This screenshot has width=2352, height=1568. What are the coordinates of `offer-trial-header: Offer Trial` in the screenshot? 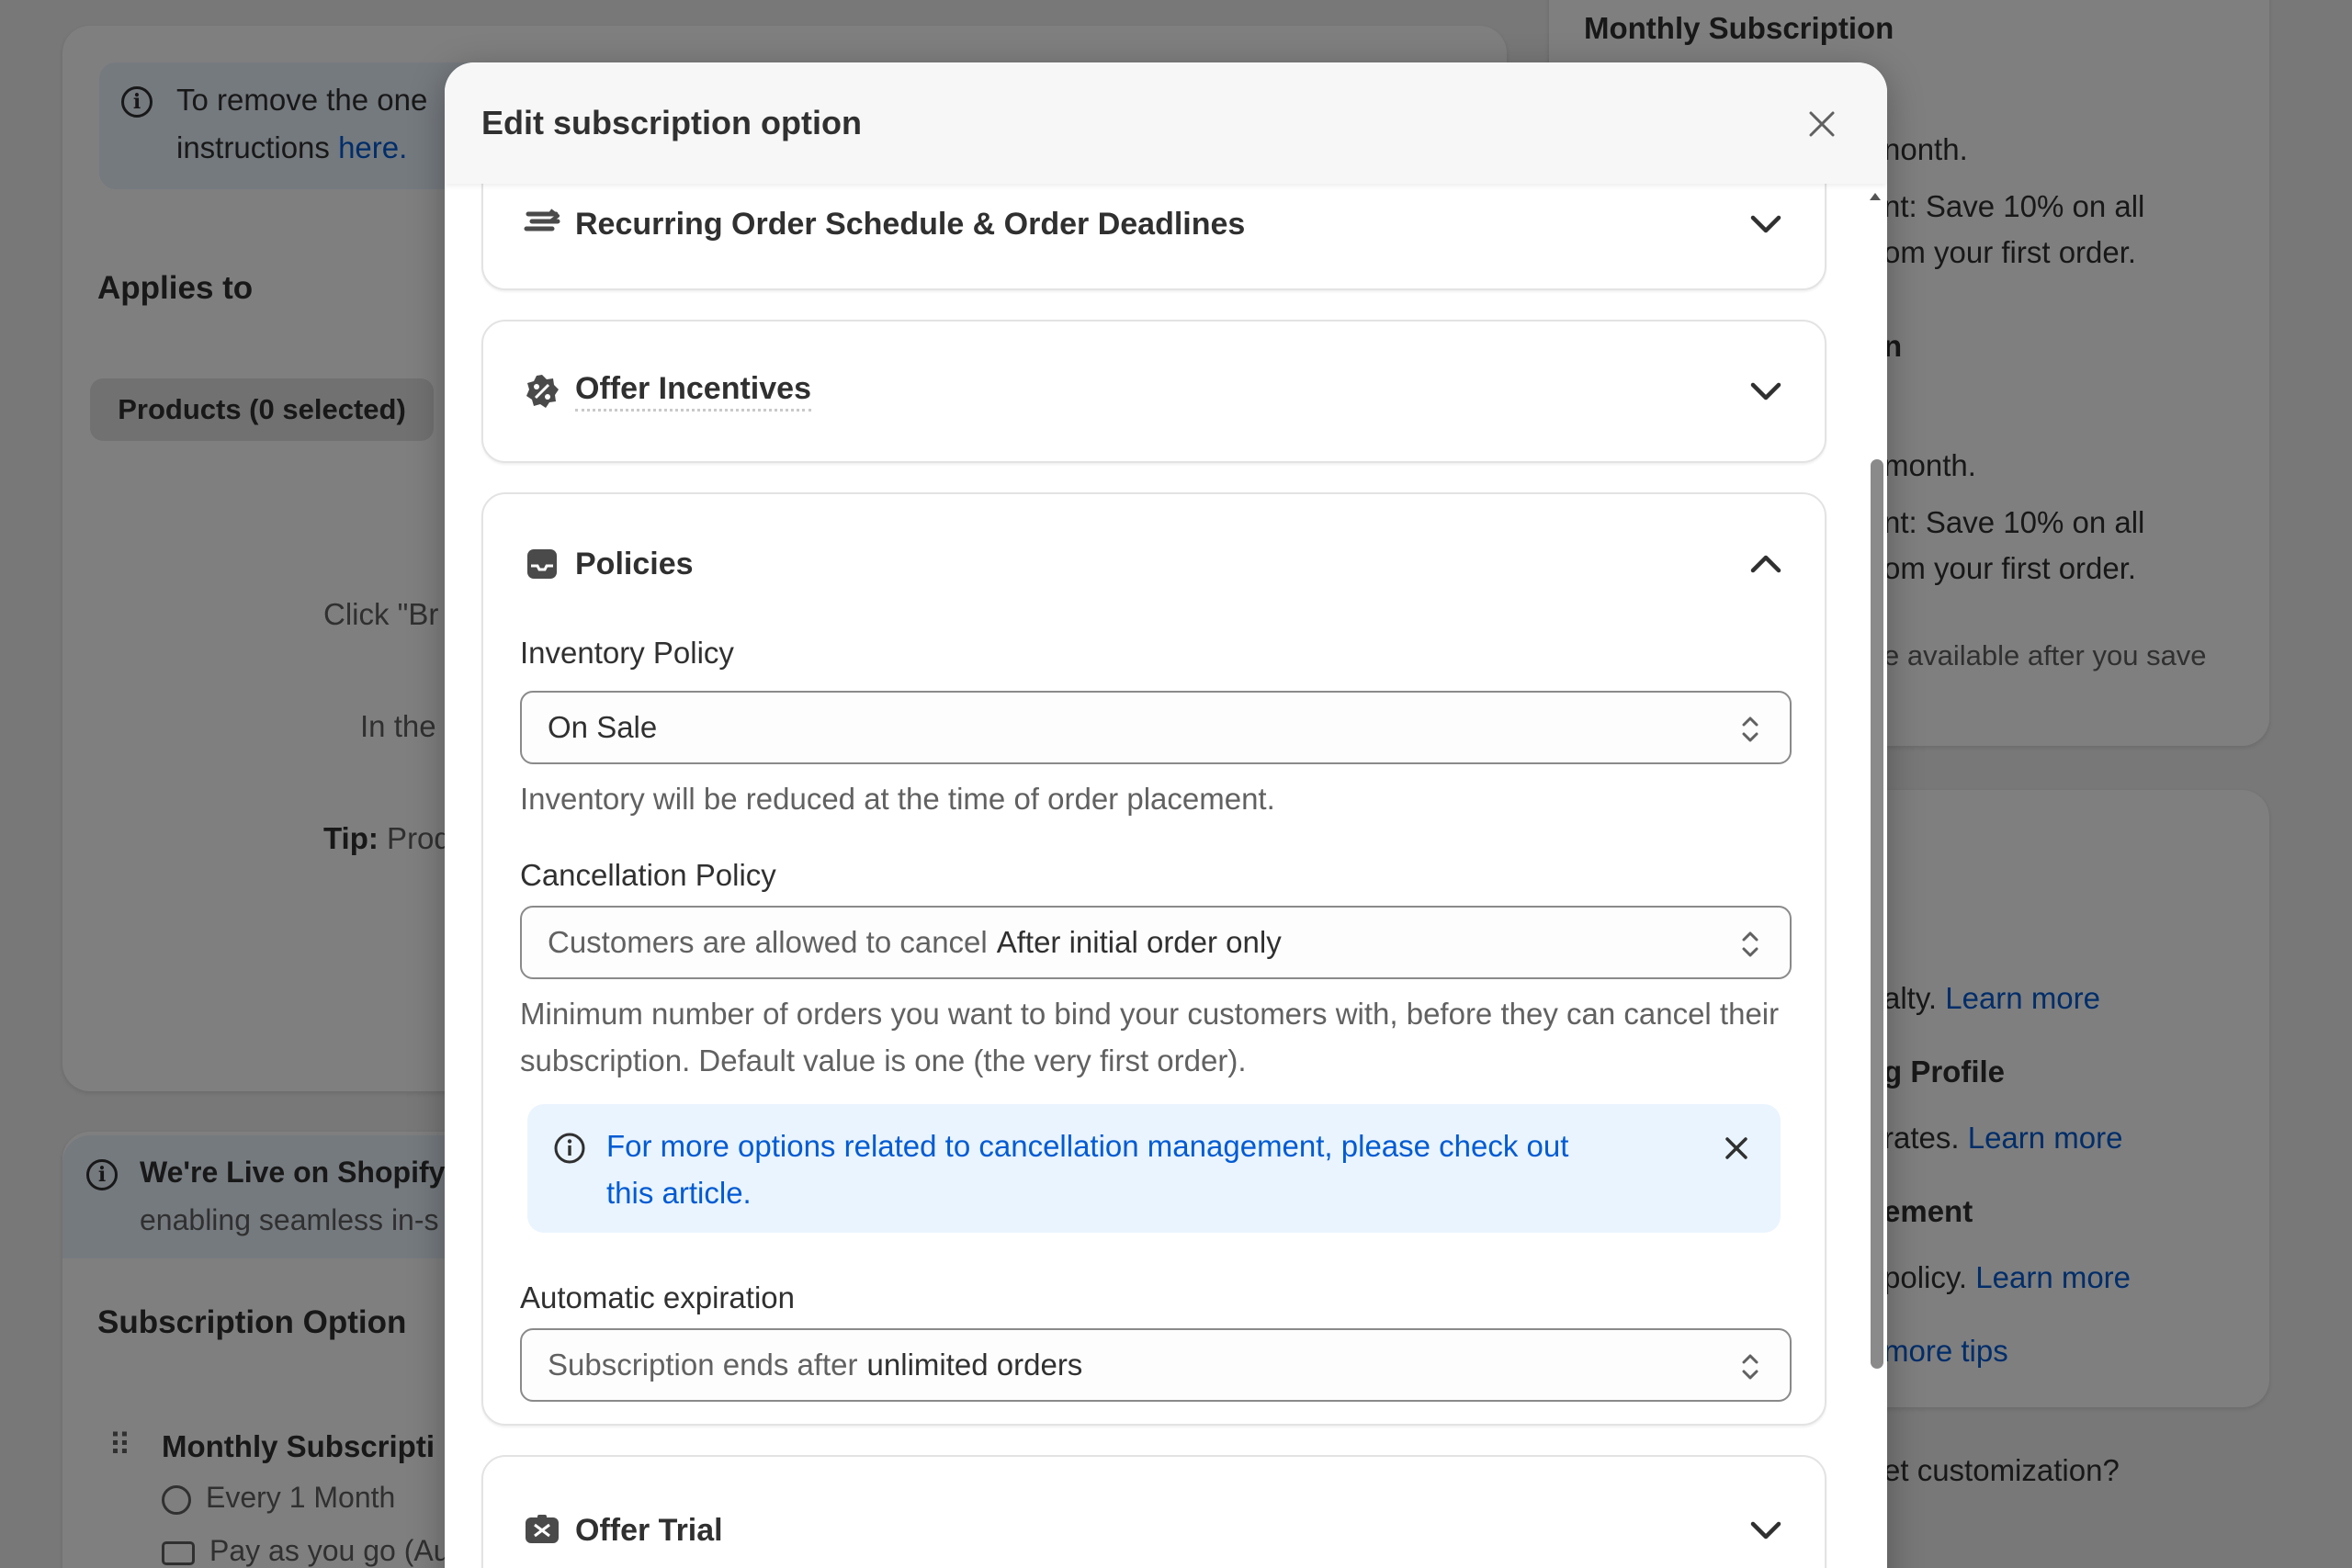 It's located at (1154, 1530).